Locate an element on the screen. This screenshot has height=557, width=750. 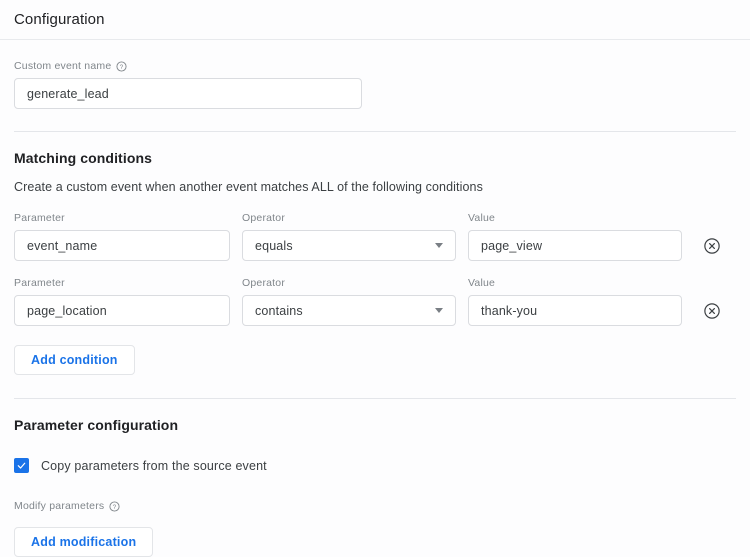
panel-header: Configuration is located at coordinates (375, 19).